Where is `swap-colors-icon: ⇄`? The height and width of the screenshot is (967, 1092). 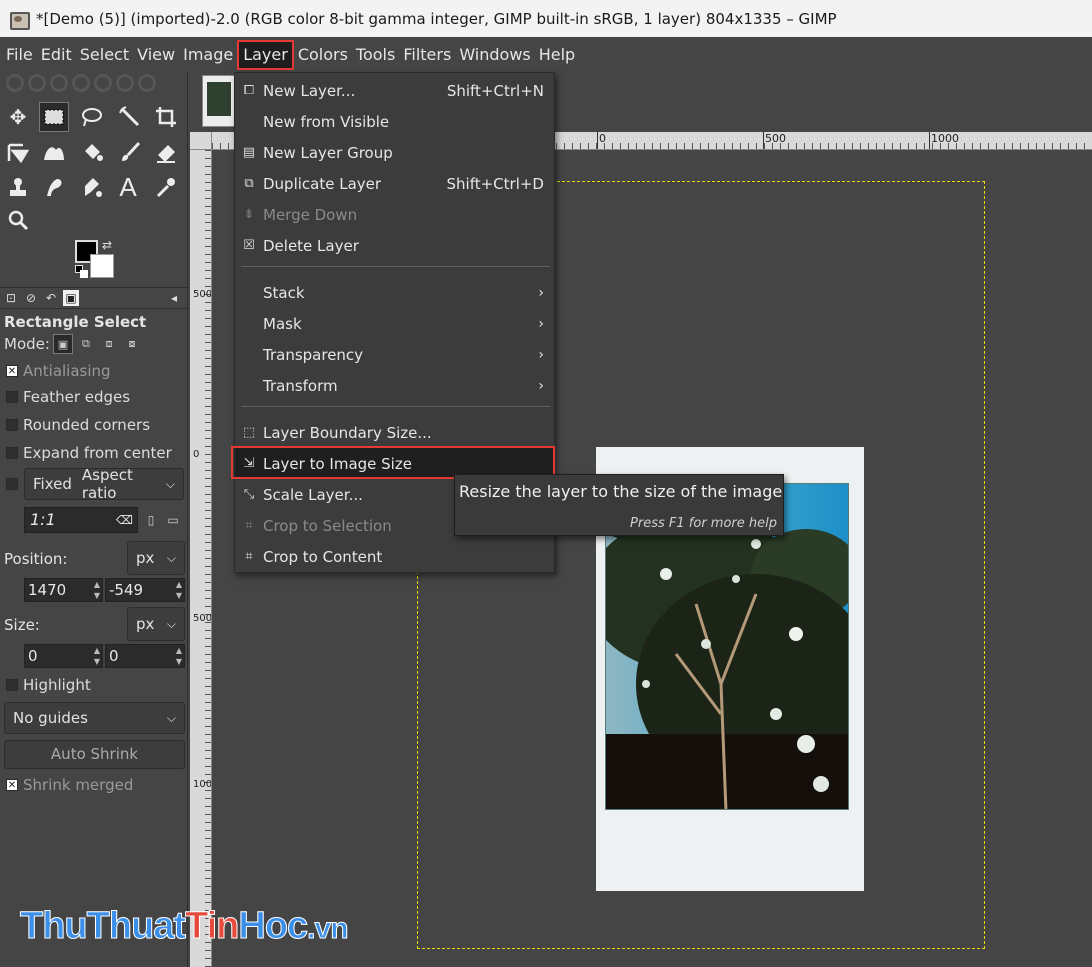
swap-colors-icon: ⇄ is located at coordinates (107, 245).